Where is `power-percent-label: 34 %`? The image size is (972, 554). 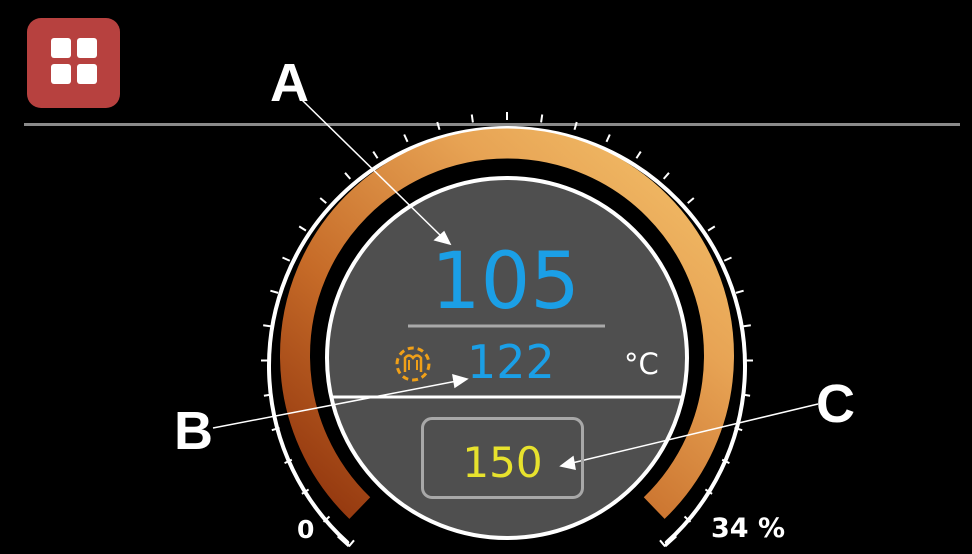 power-percent-label: 34 % is located at coordinates (748, 528).